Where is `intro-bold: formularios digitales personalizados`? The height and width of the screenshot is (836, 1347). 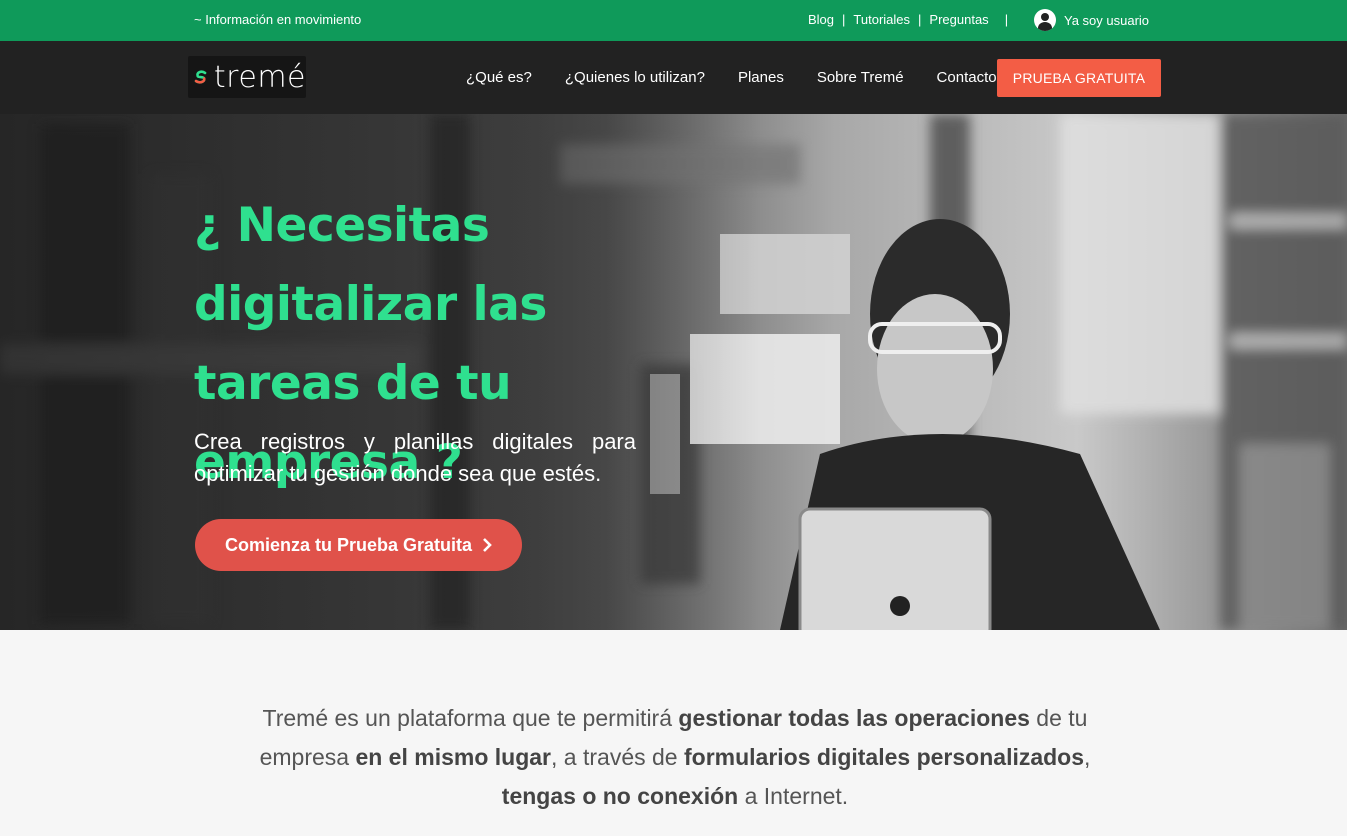
intro-bold: formularios digitales personalizados is located at coordinates (884, 757).